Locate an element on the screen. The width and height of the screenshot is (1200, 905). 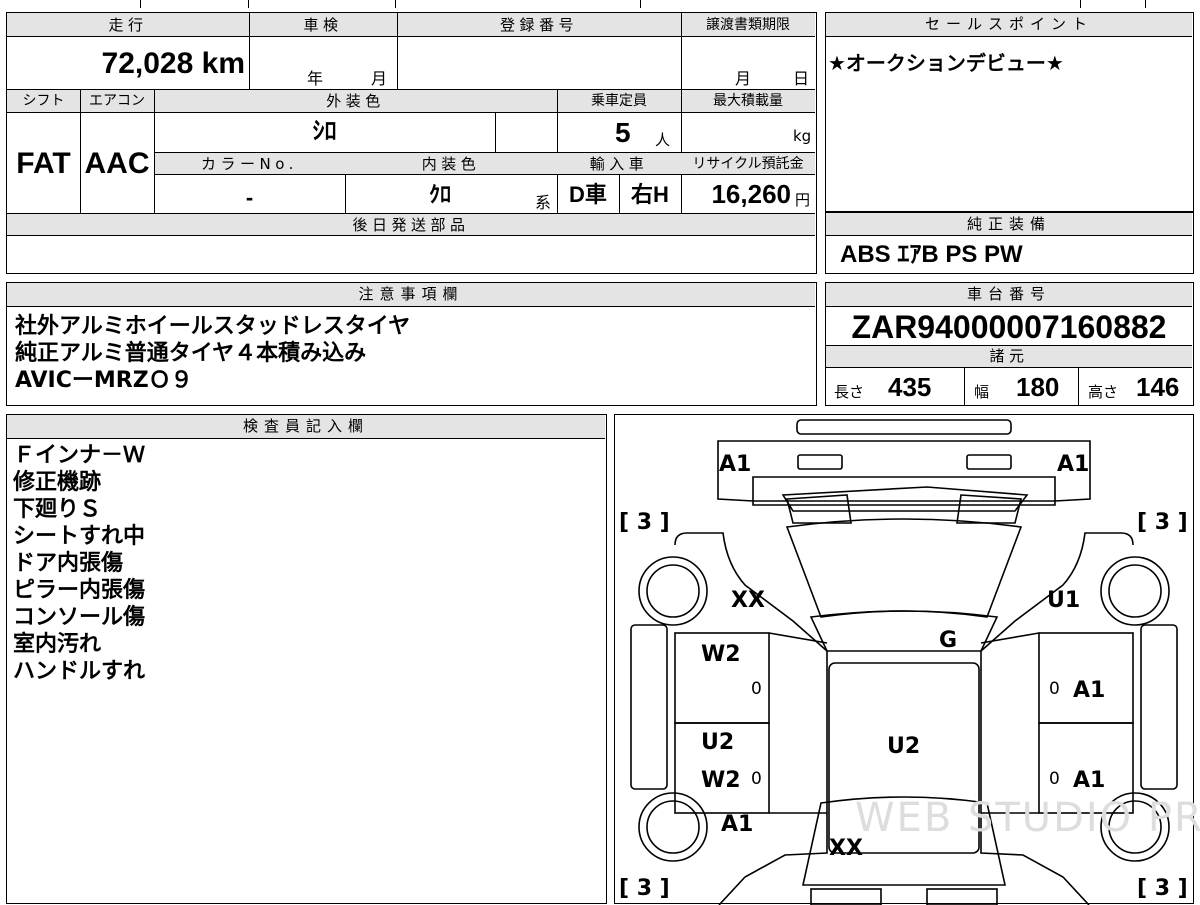
import-label: 輸入車 is located at coordinates (619, 164).